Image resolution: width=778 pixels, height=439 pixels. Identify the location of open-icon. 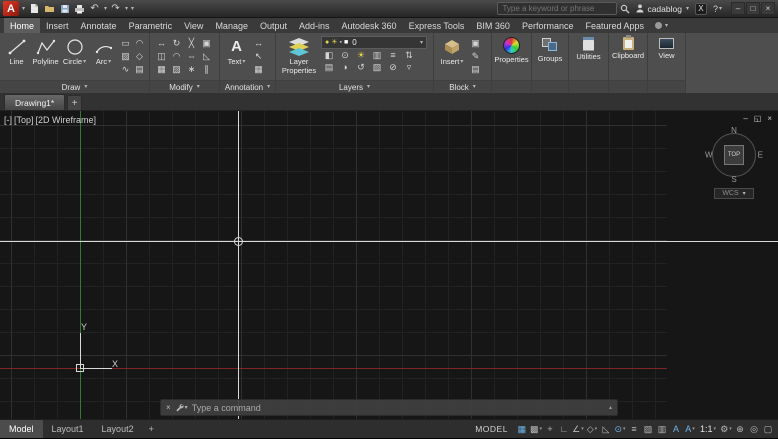
(49, 9).